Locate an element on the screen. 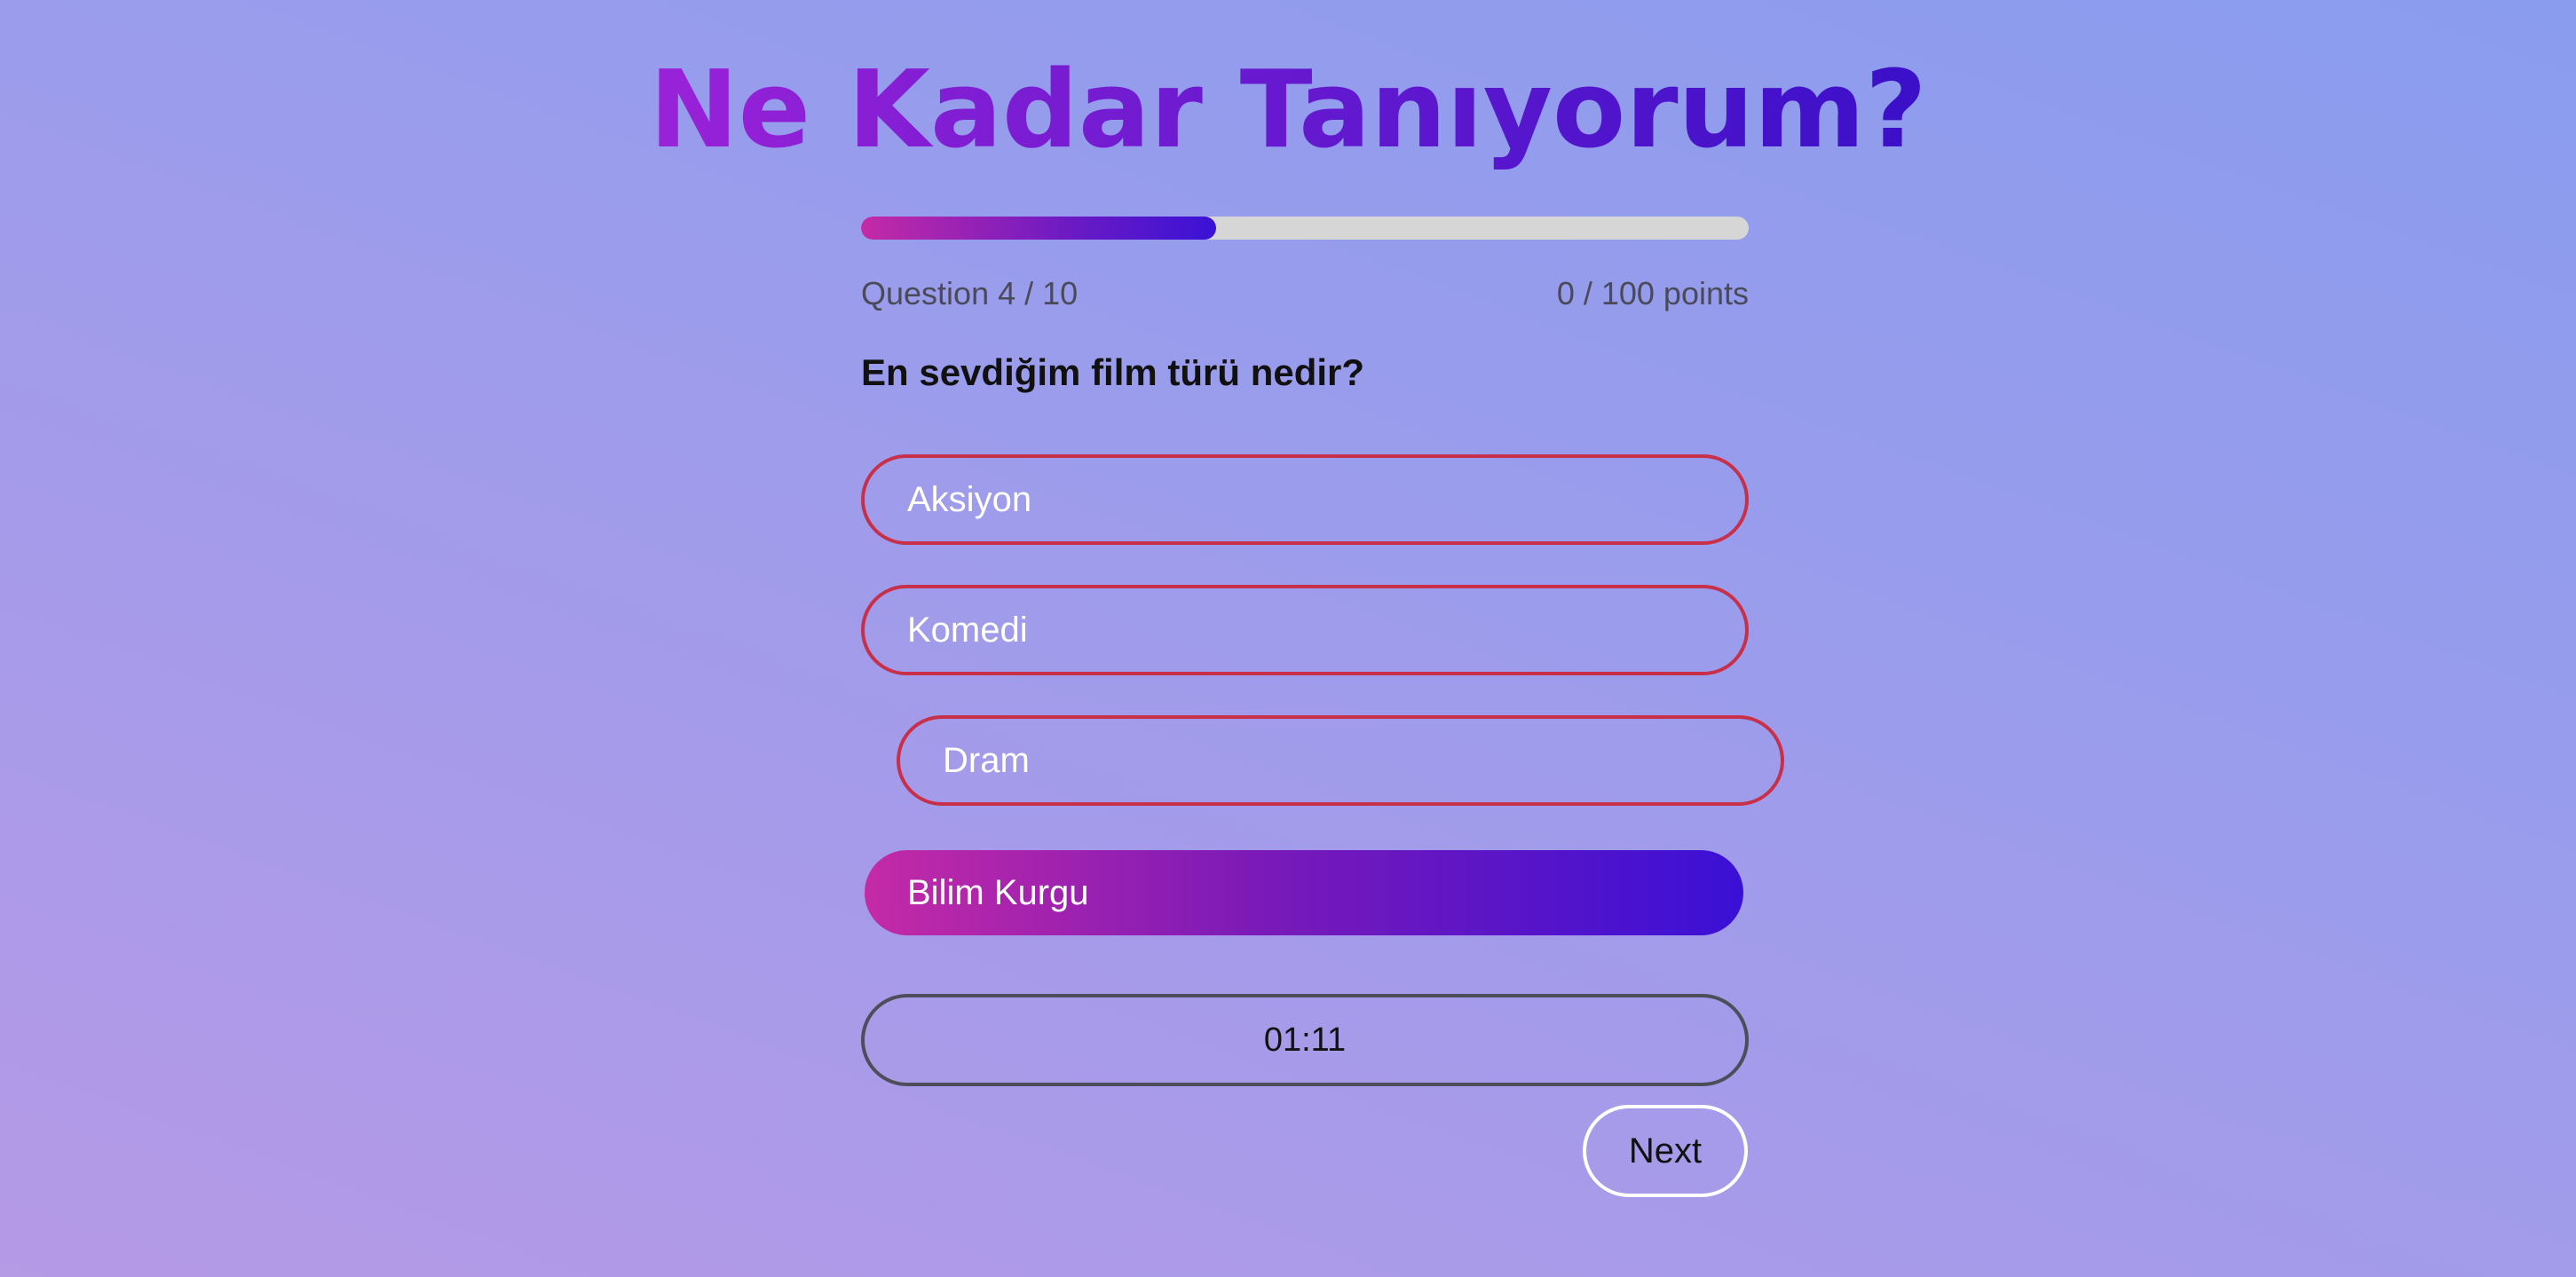 Image resolution: width=2576 pixels, height=1277 pixels. option-dram: Dram is located at coordinates (1340, 760).